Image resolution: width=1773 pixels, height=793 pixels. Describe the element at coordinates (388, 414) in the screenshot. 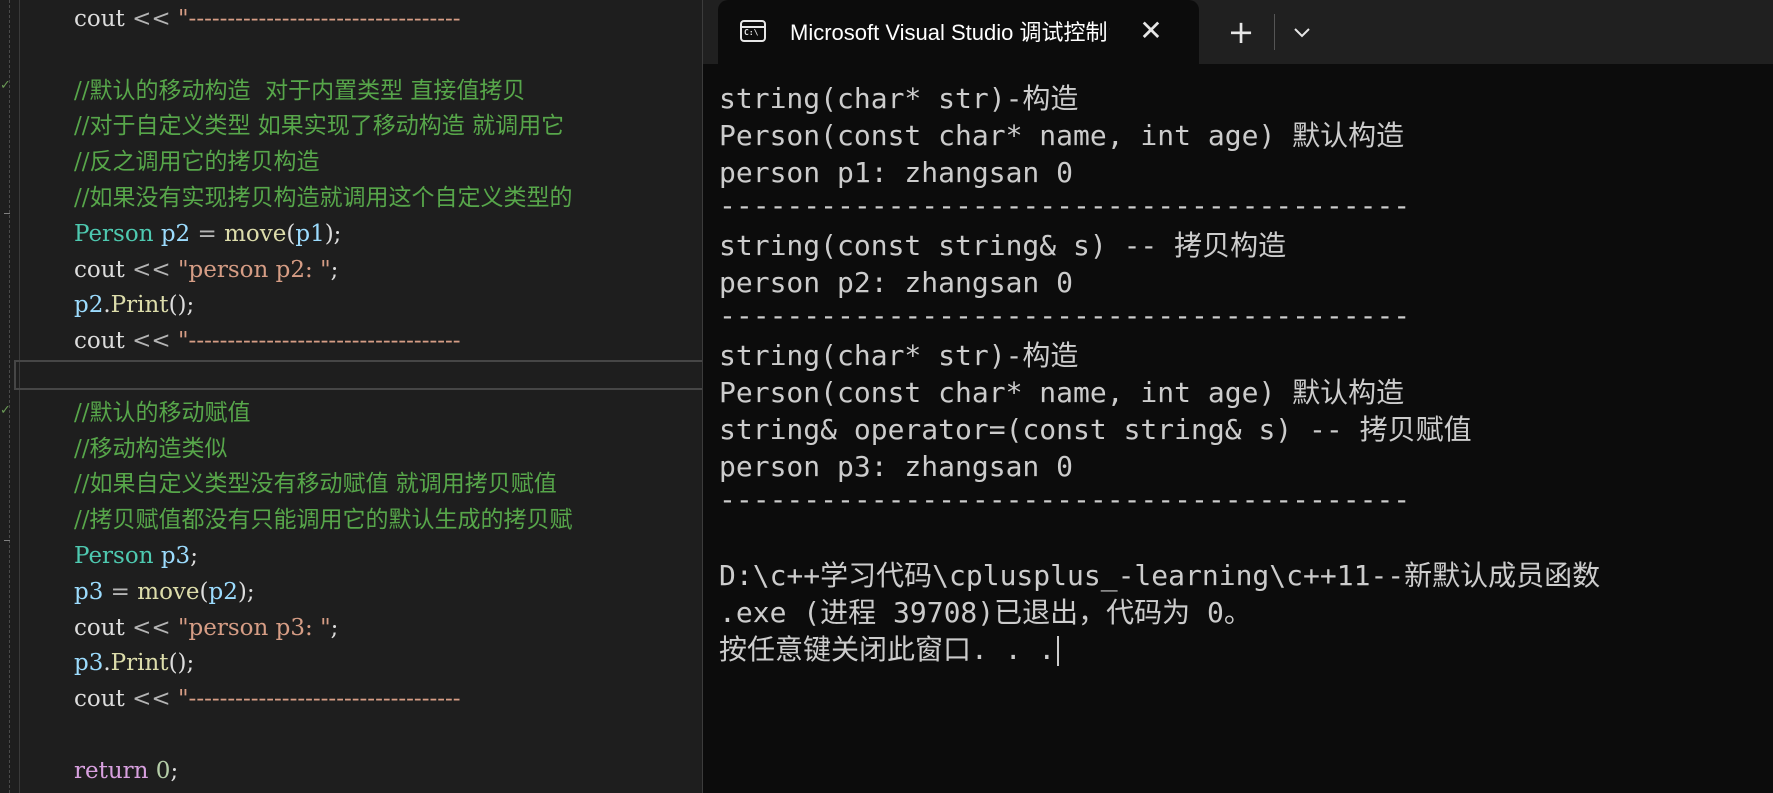

I see `code-line: //默认的移动赋值` at that location.